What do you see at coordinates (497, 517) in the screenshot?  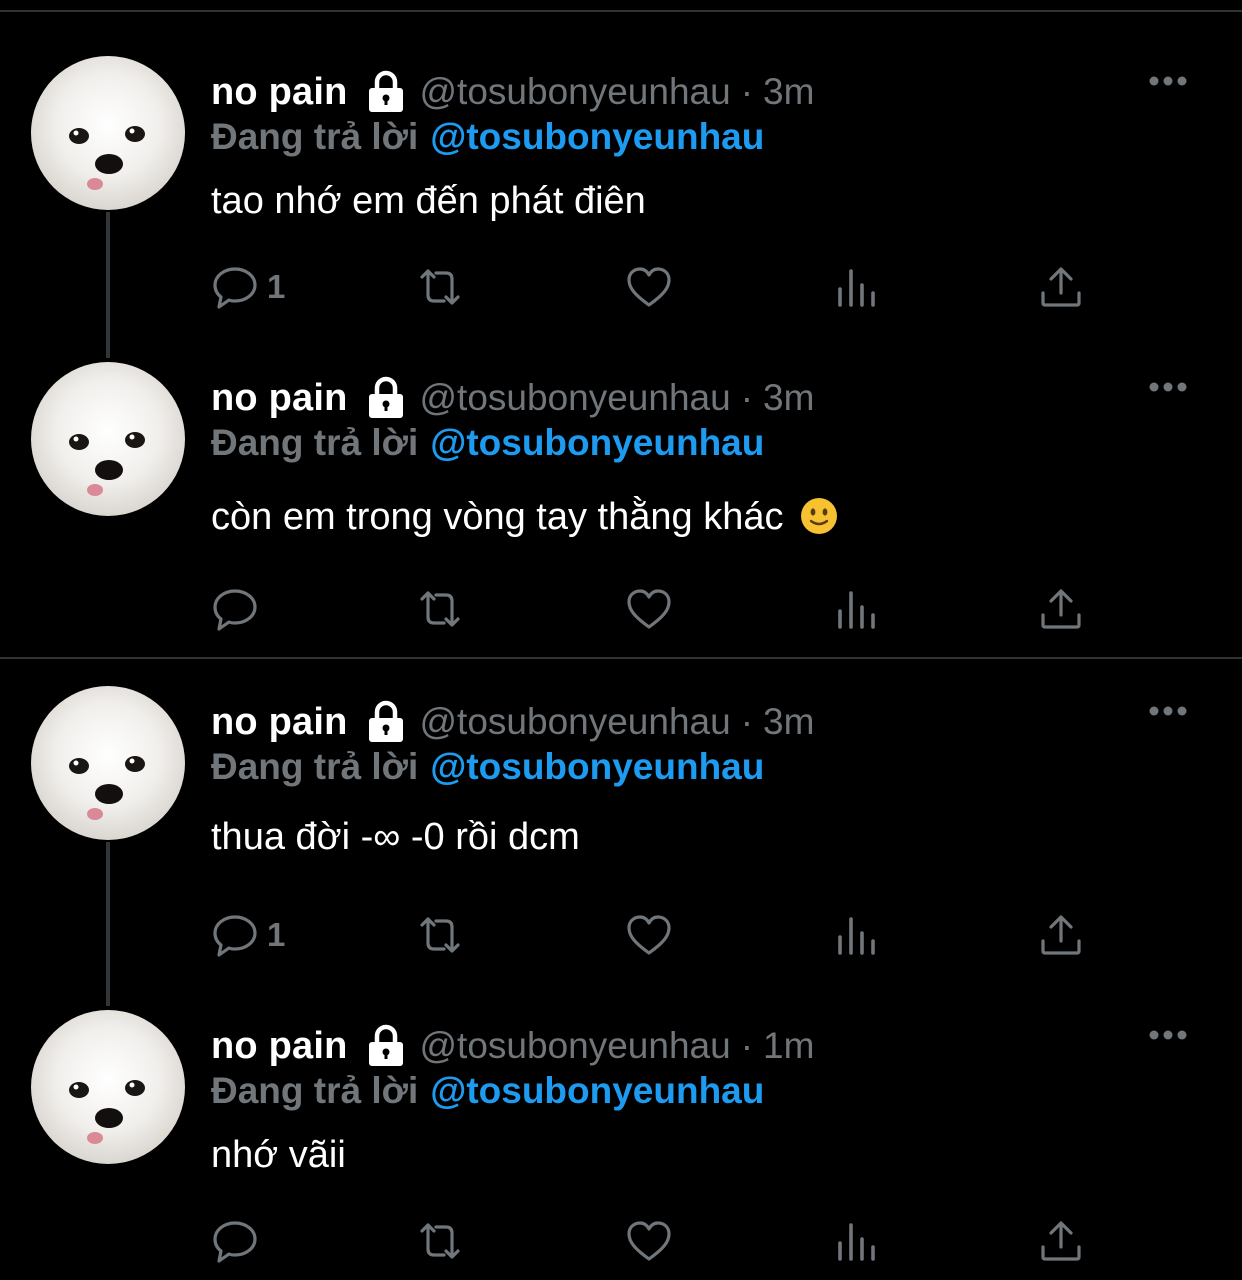 I see `tweet-text: còn em trong vòng tay thằng khác` at bounding box center [497, 517].